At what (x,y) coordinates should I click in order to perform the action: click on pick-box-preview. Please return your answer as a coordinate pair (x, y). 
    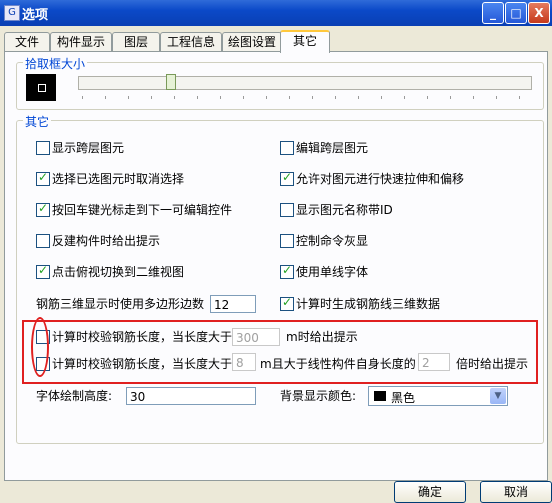
    Looking at the image, I should click on (41, 87).